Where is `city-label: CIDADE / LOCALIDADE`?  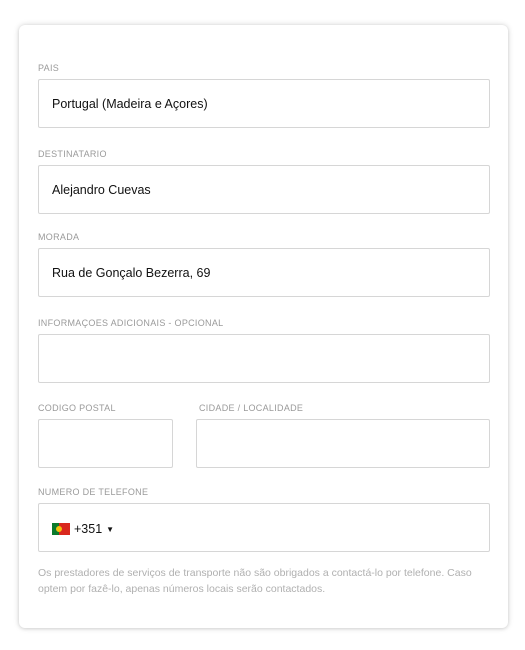
city-label: CIDADE / LOCALIDADE is located at coordinates (251, 408).